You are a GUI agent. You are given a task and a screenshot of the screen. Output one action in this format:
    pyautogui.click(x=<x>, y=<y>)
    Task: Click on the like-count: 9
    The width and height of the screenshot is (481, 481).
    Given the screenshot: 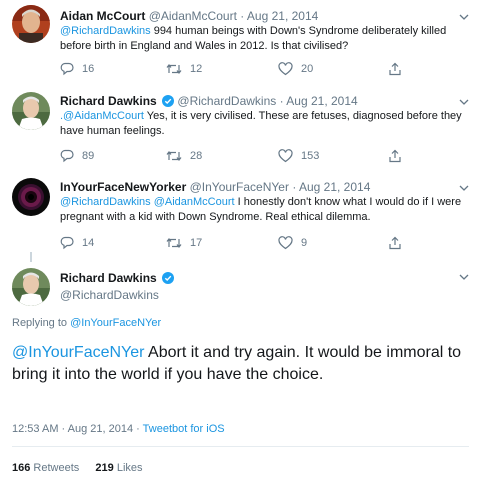 What is the action you would take?
    pyautogui.click(x=304, y=243)
    